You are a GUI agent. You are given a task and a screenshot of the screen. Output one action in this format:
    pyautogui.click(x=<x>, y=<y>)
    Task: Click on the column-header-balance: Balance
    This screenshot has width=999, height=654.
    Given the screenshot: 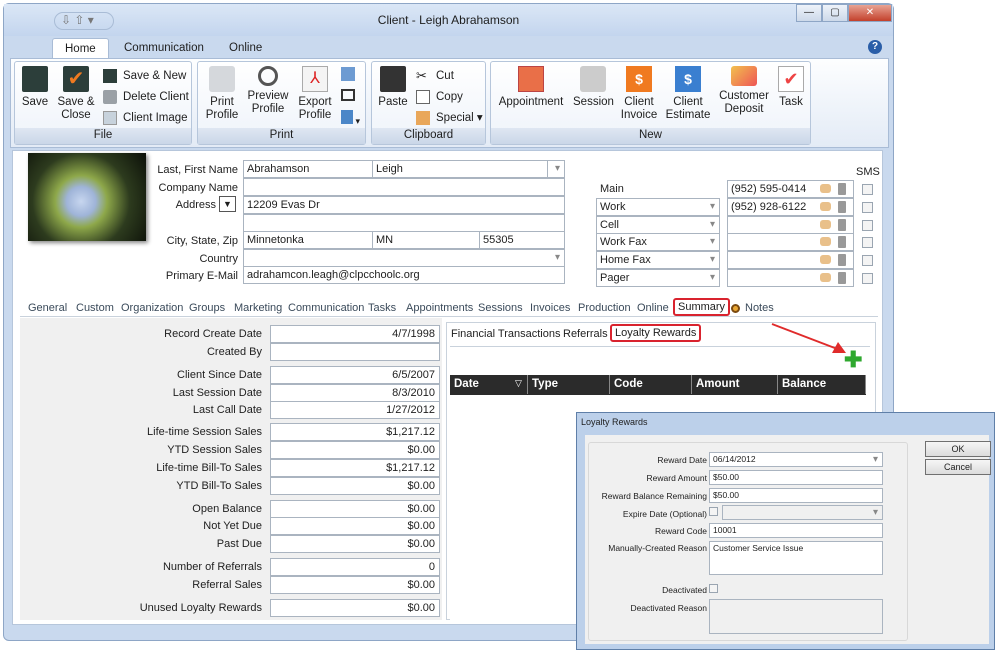 What is the action you would take?
    pyautogui.click(x=822, y=384)
    